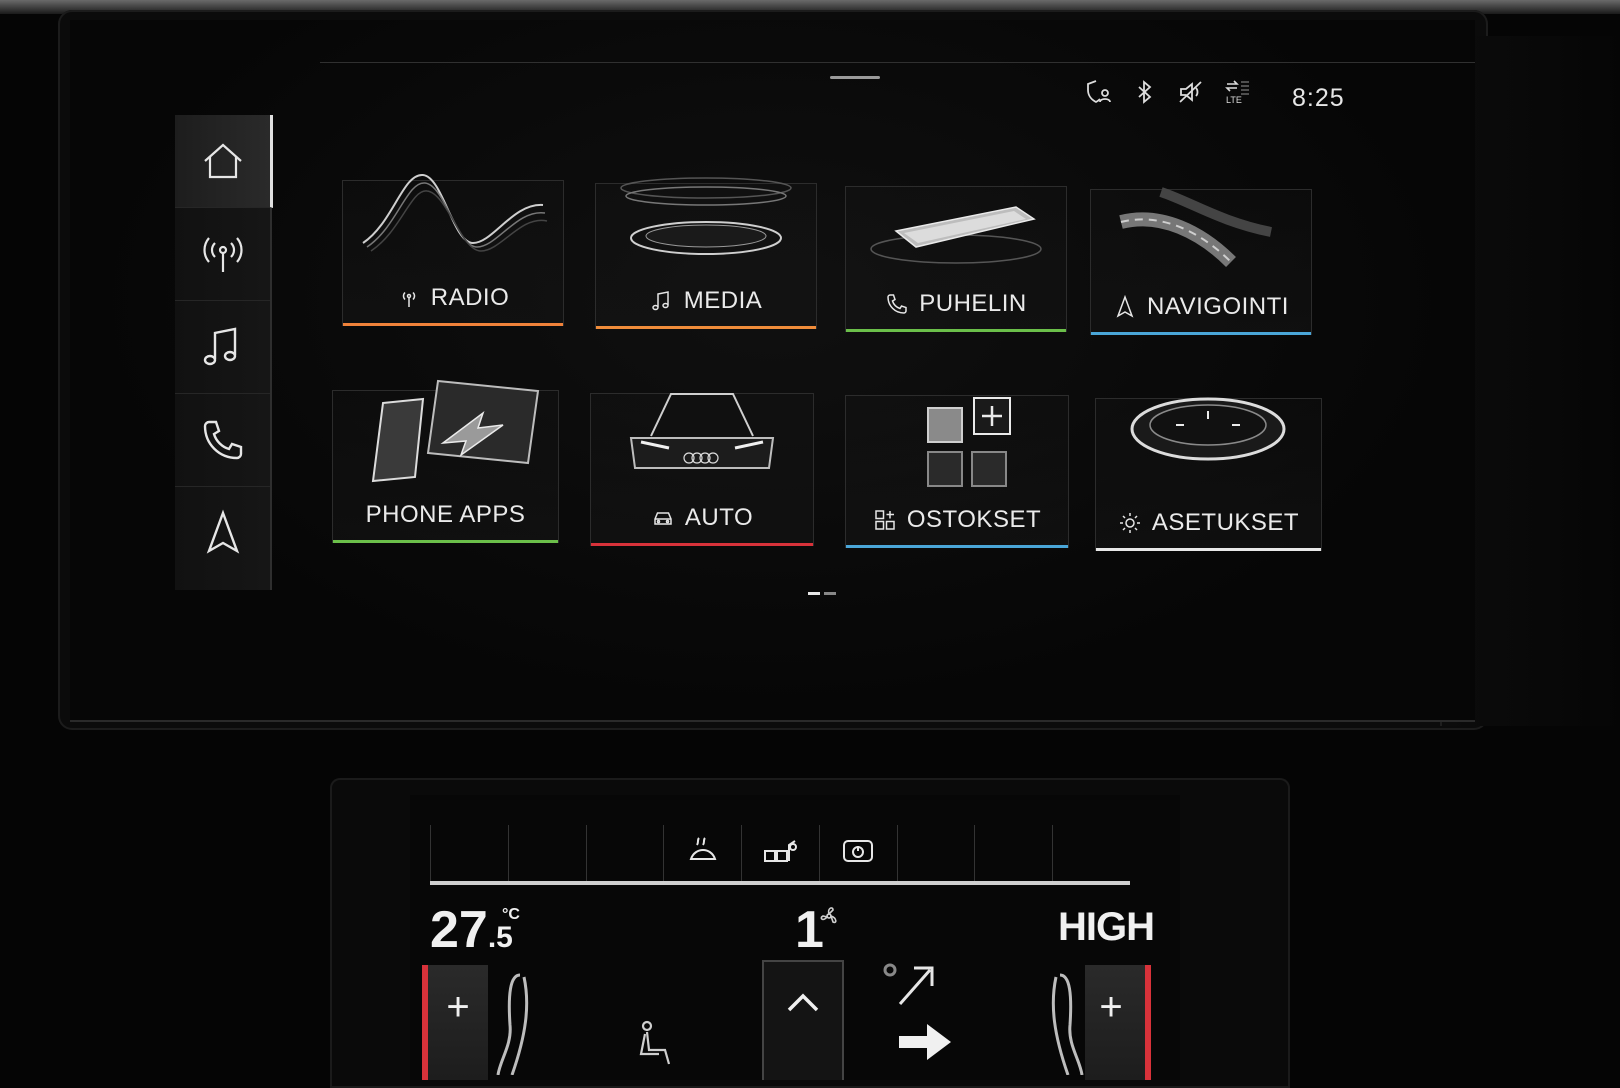  I want to click on phone-apps-artwork, so click(455, 431).